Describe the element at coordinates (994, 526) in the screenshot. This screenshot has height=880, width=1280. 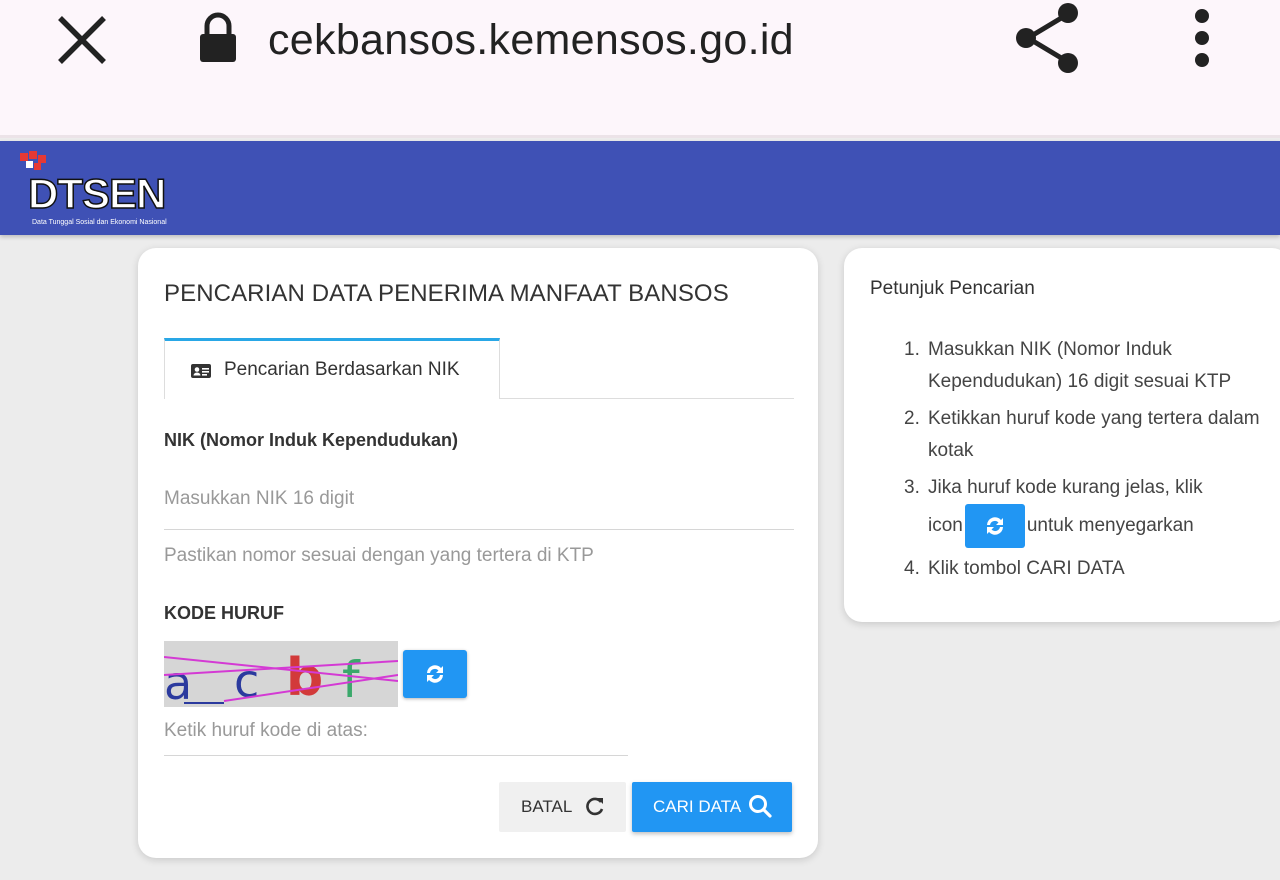
I see `inline-refresh-icon` at that location.